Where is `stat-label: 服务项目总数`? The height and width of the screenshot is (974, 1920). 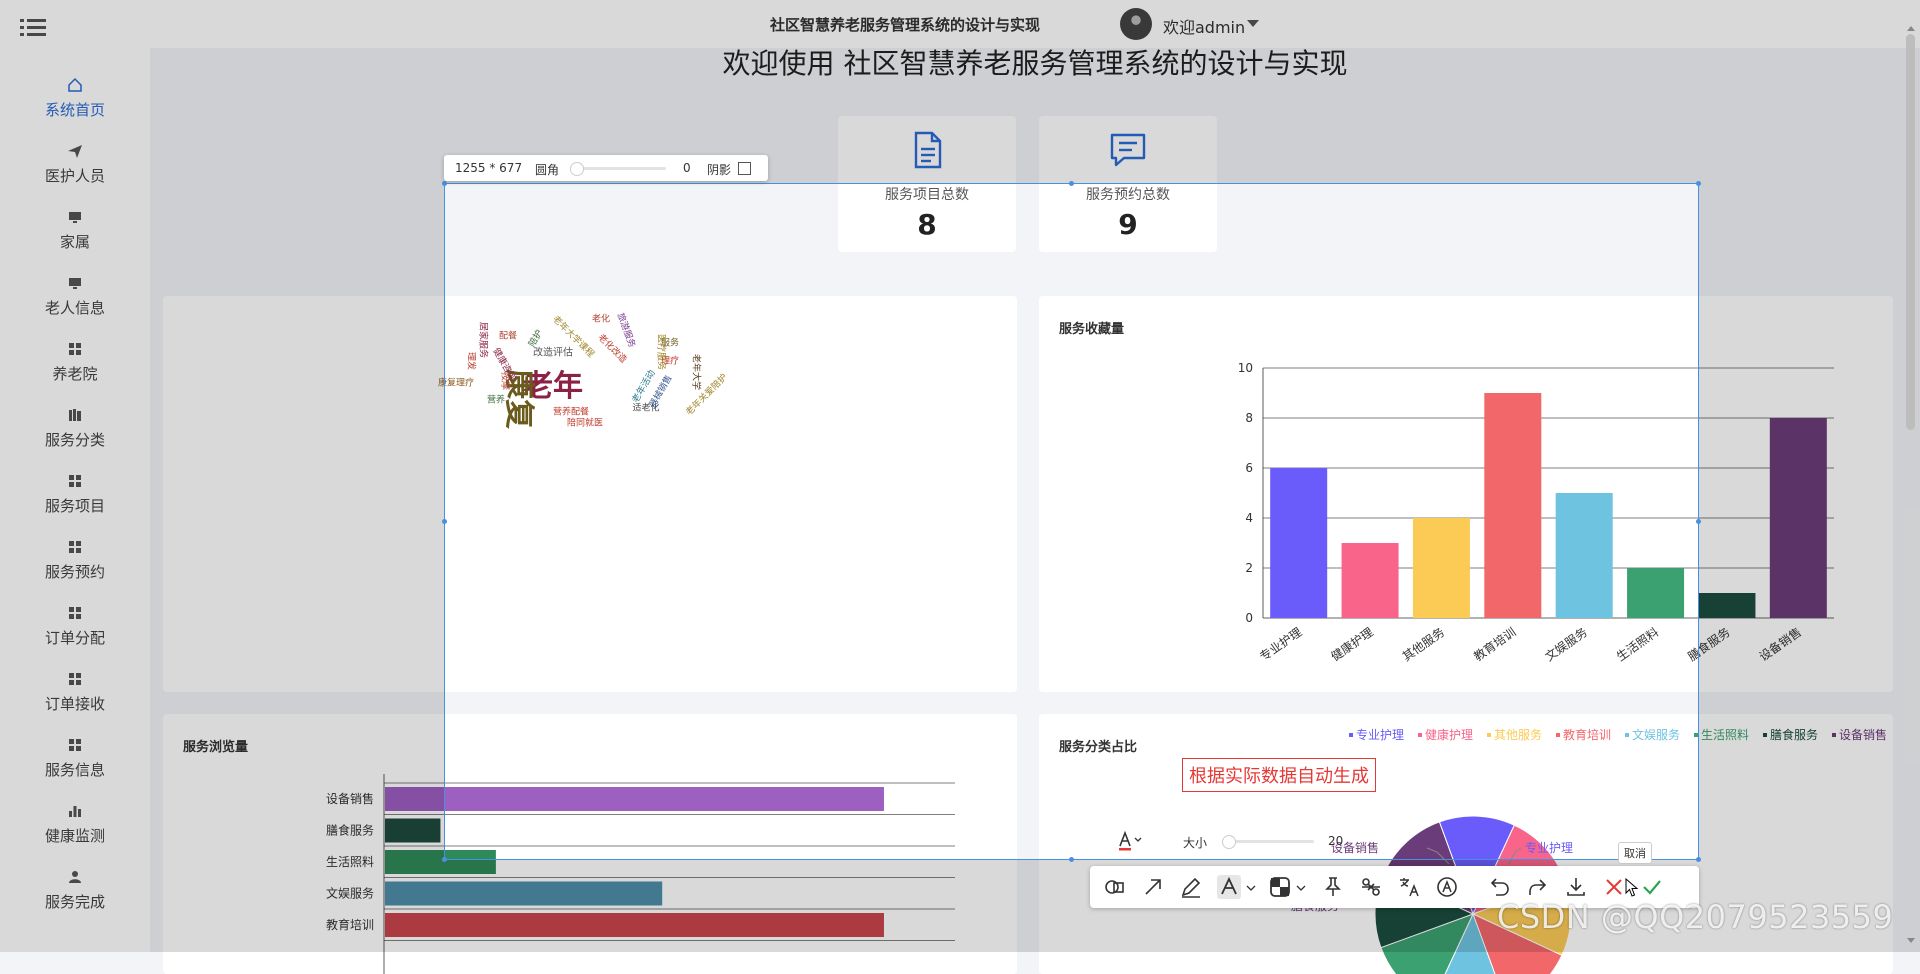
stat-label: 服务项目总数 is located at coordinates (927, 195).